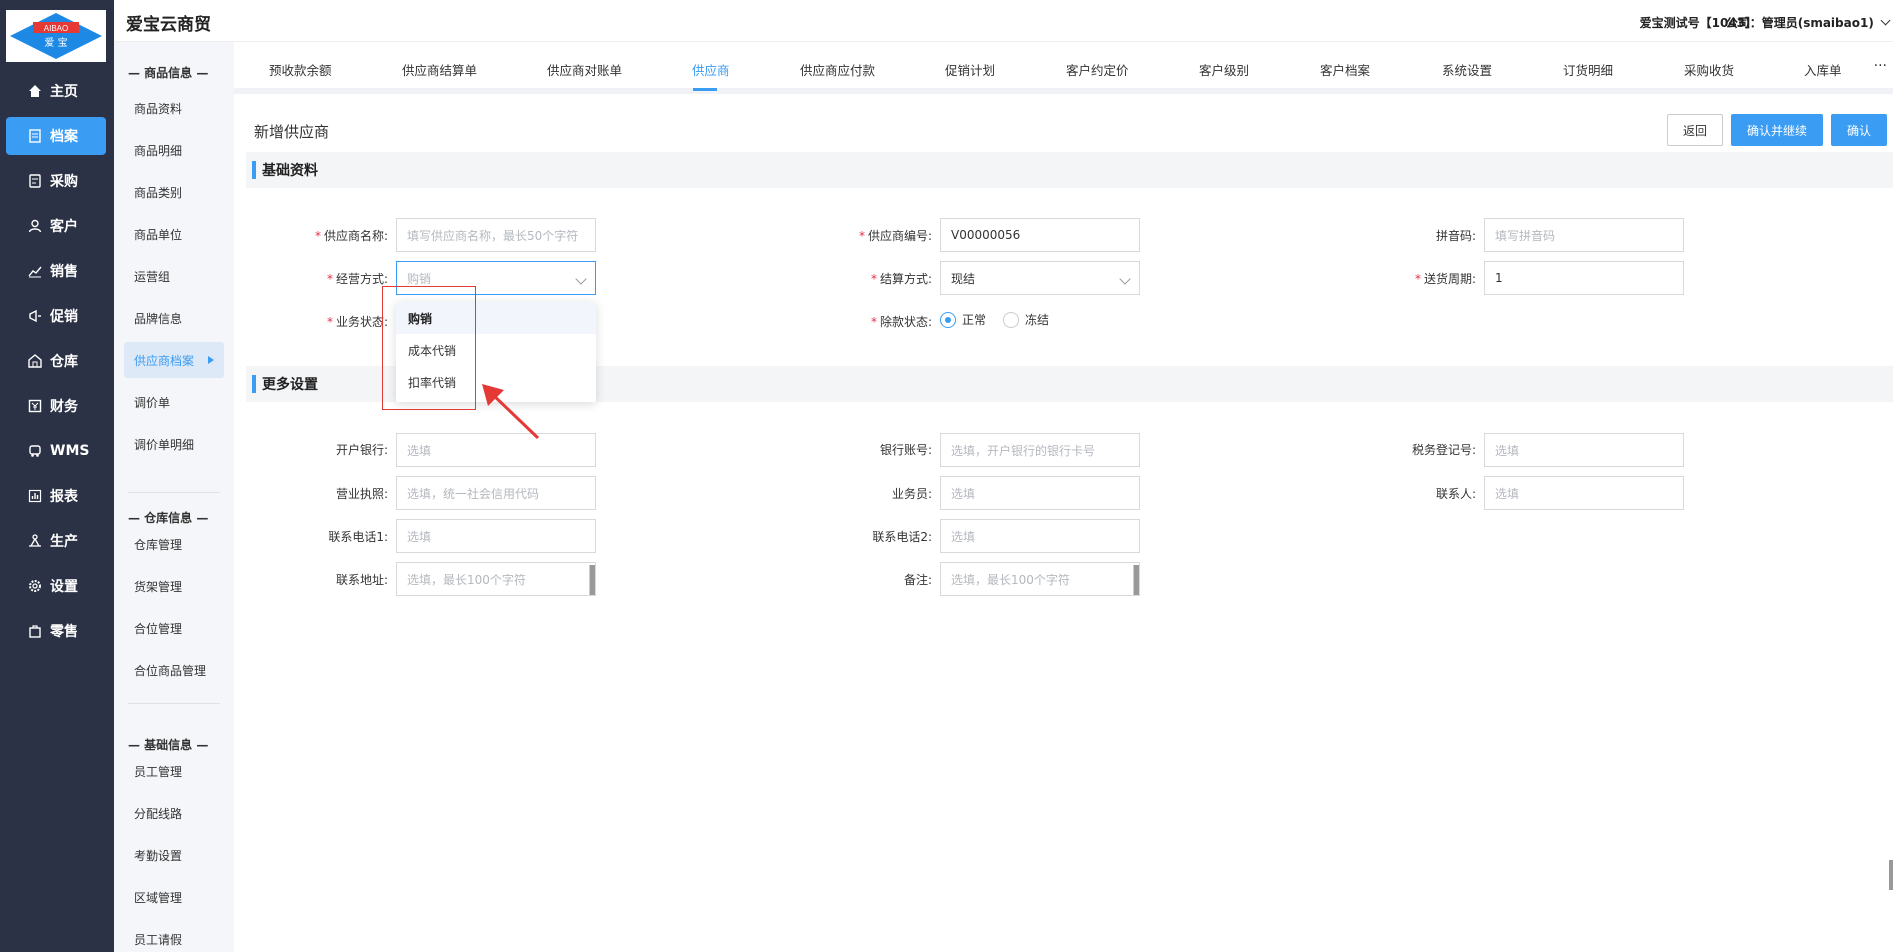 The image size is (1893, 952). What do you see at coordinates (56, 136) in the screenshot?
I see `main-nav-item-1: 档案` at bounding box center [56, 136].